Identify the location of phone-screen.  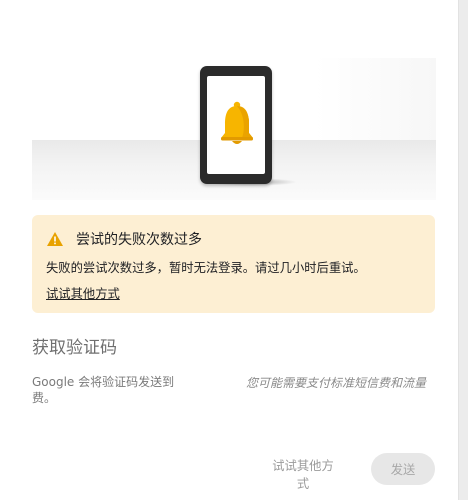
(236, 125).